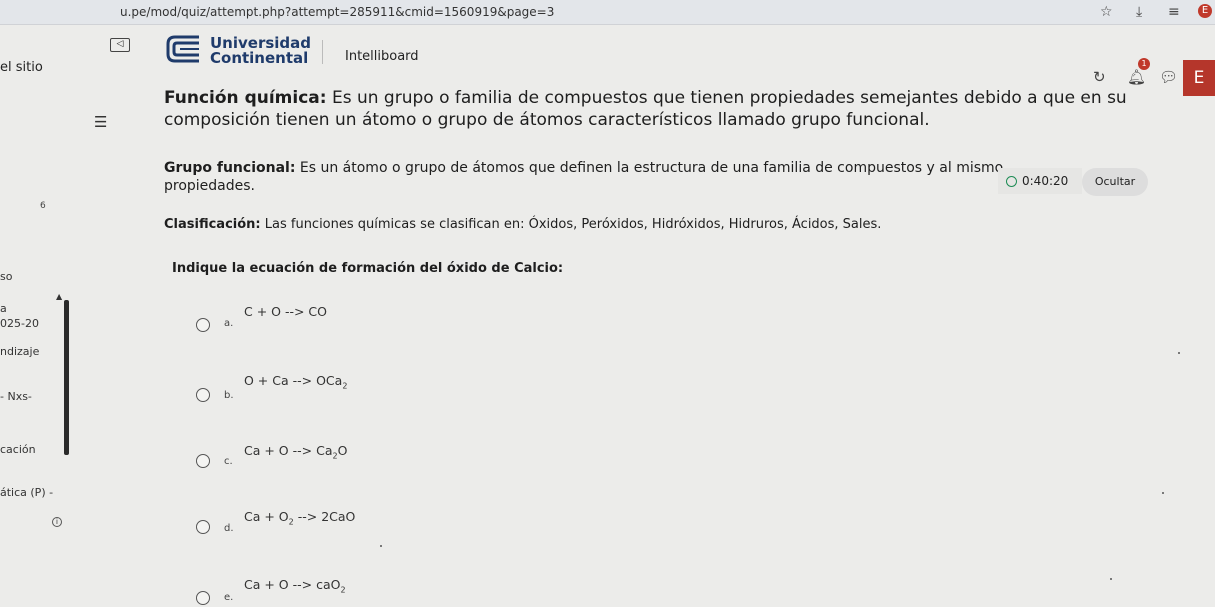  Describe the element at coordinates (343, 590) in the screenshot. I see `option-e-sub: 2` at that location.